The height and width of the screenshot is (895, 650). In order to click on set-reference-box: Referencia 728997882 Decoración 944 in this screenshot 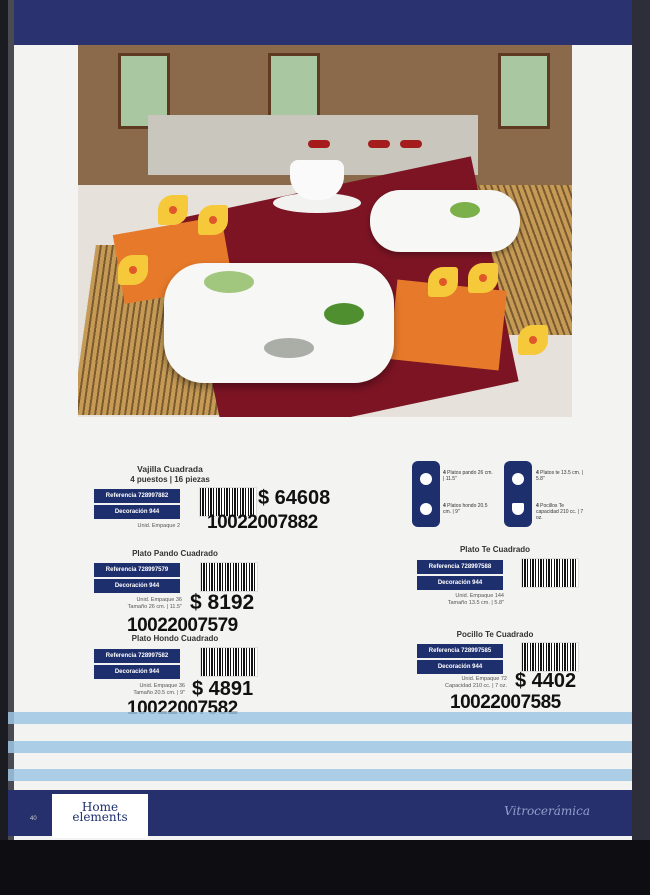, I will do `click(137, 504)`.